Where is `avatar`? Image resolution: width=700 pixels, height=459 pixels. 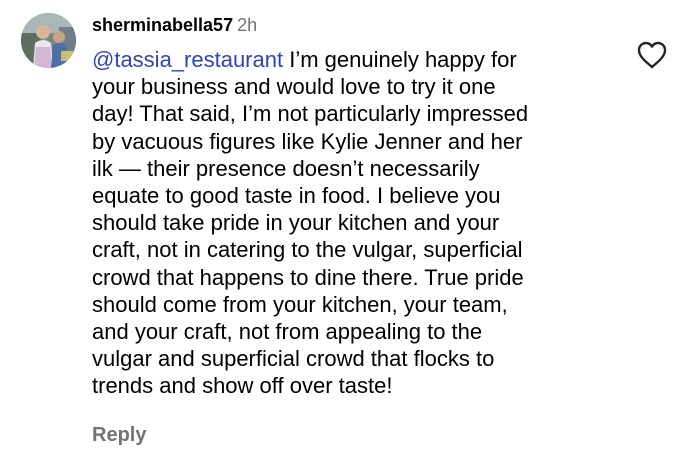
avatar is located at coordinates (48, 40).